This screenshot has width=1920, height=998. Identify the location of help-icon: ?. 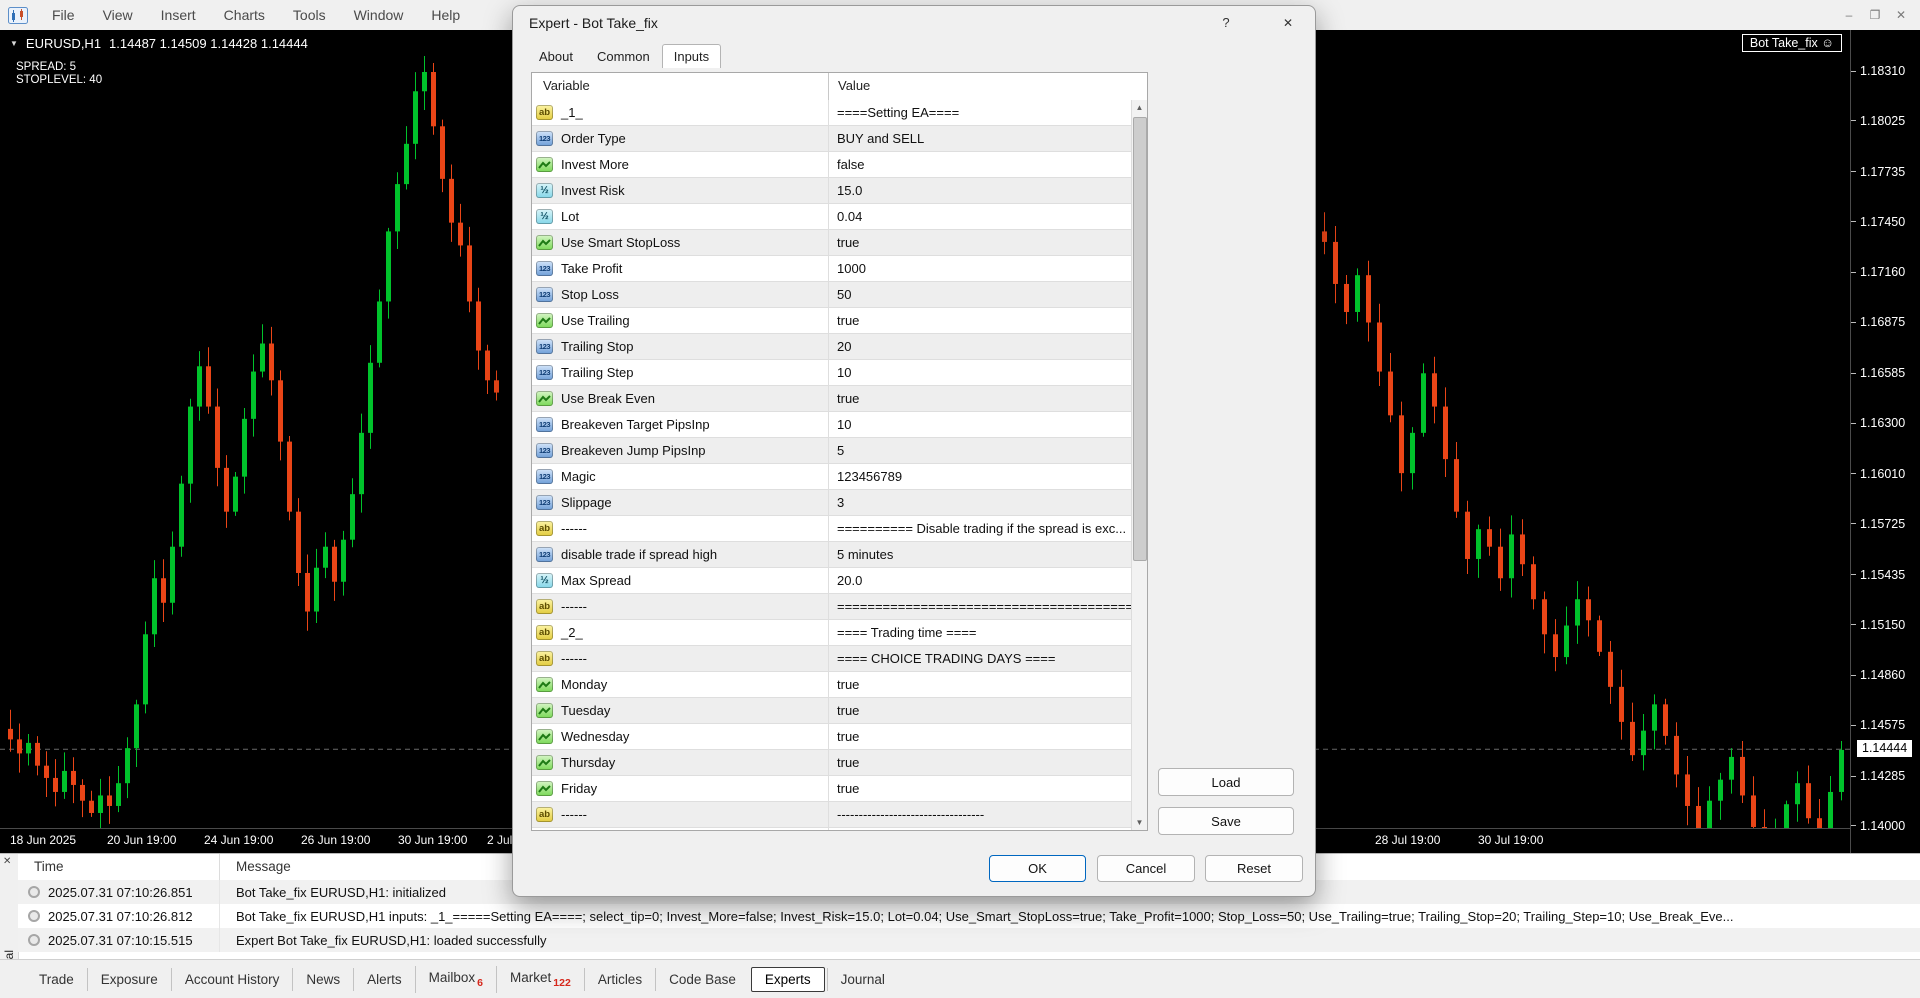
(1226, 23).